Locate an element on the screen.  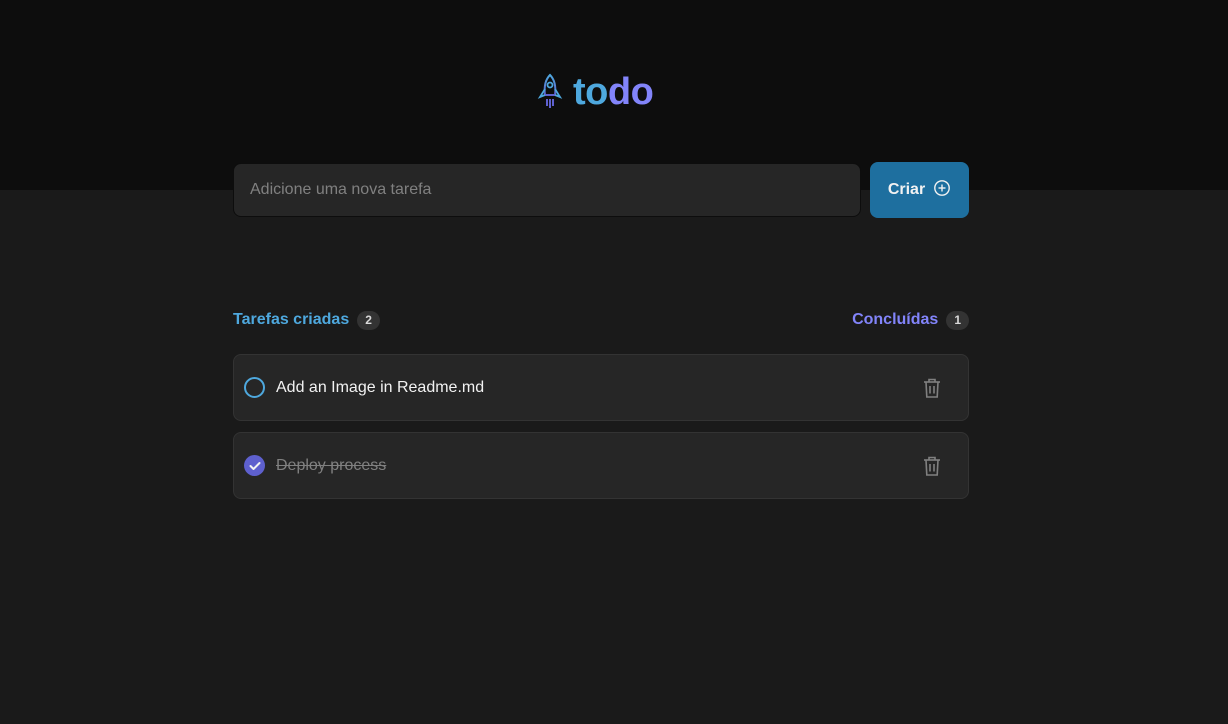
app-logo: todo is located at coordinates (595, 92).